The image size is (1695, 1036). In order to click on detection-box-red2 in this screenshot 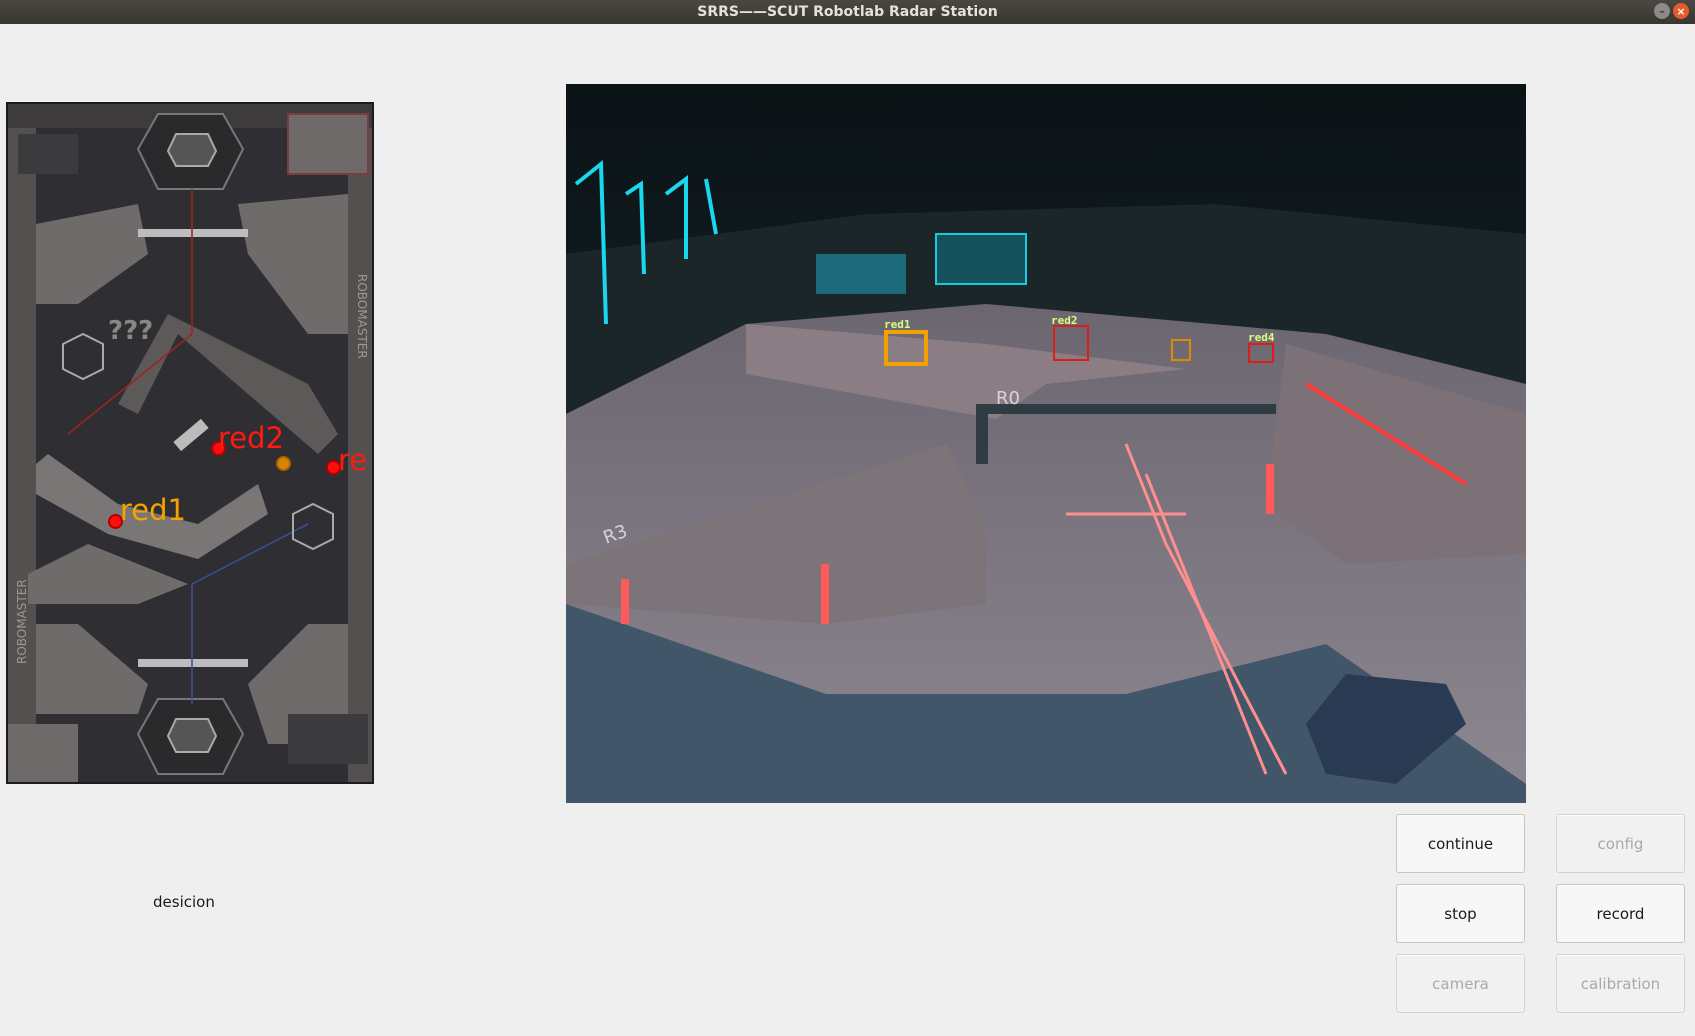, I will do `click(1071, 343)`.